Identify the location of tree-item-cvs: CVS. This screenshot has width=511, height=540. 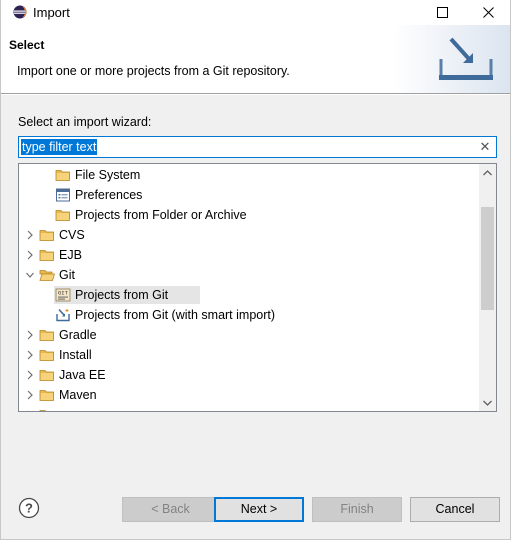
(249, 235).